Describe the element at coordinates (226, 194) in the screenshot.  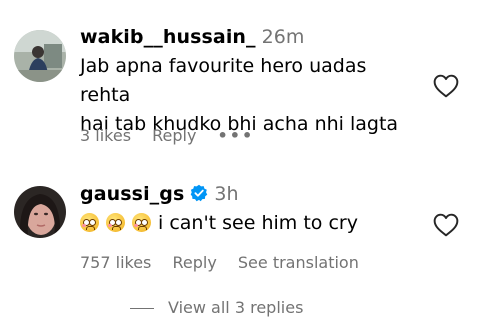
I see `comment-time: 3h` at that location.